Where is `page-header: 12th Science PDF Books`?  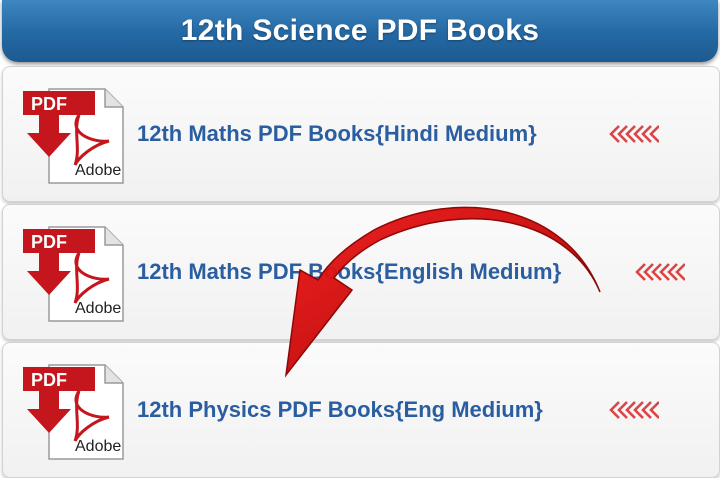 page-header: 12th Science PDF Books is located at coordinates (360, 31).